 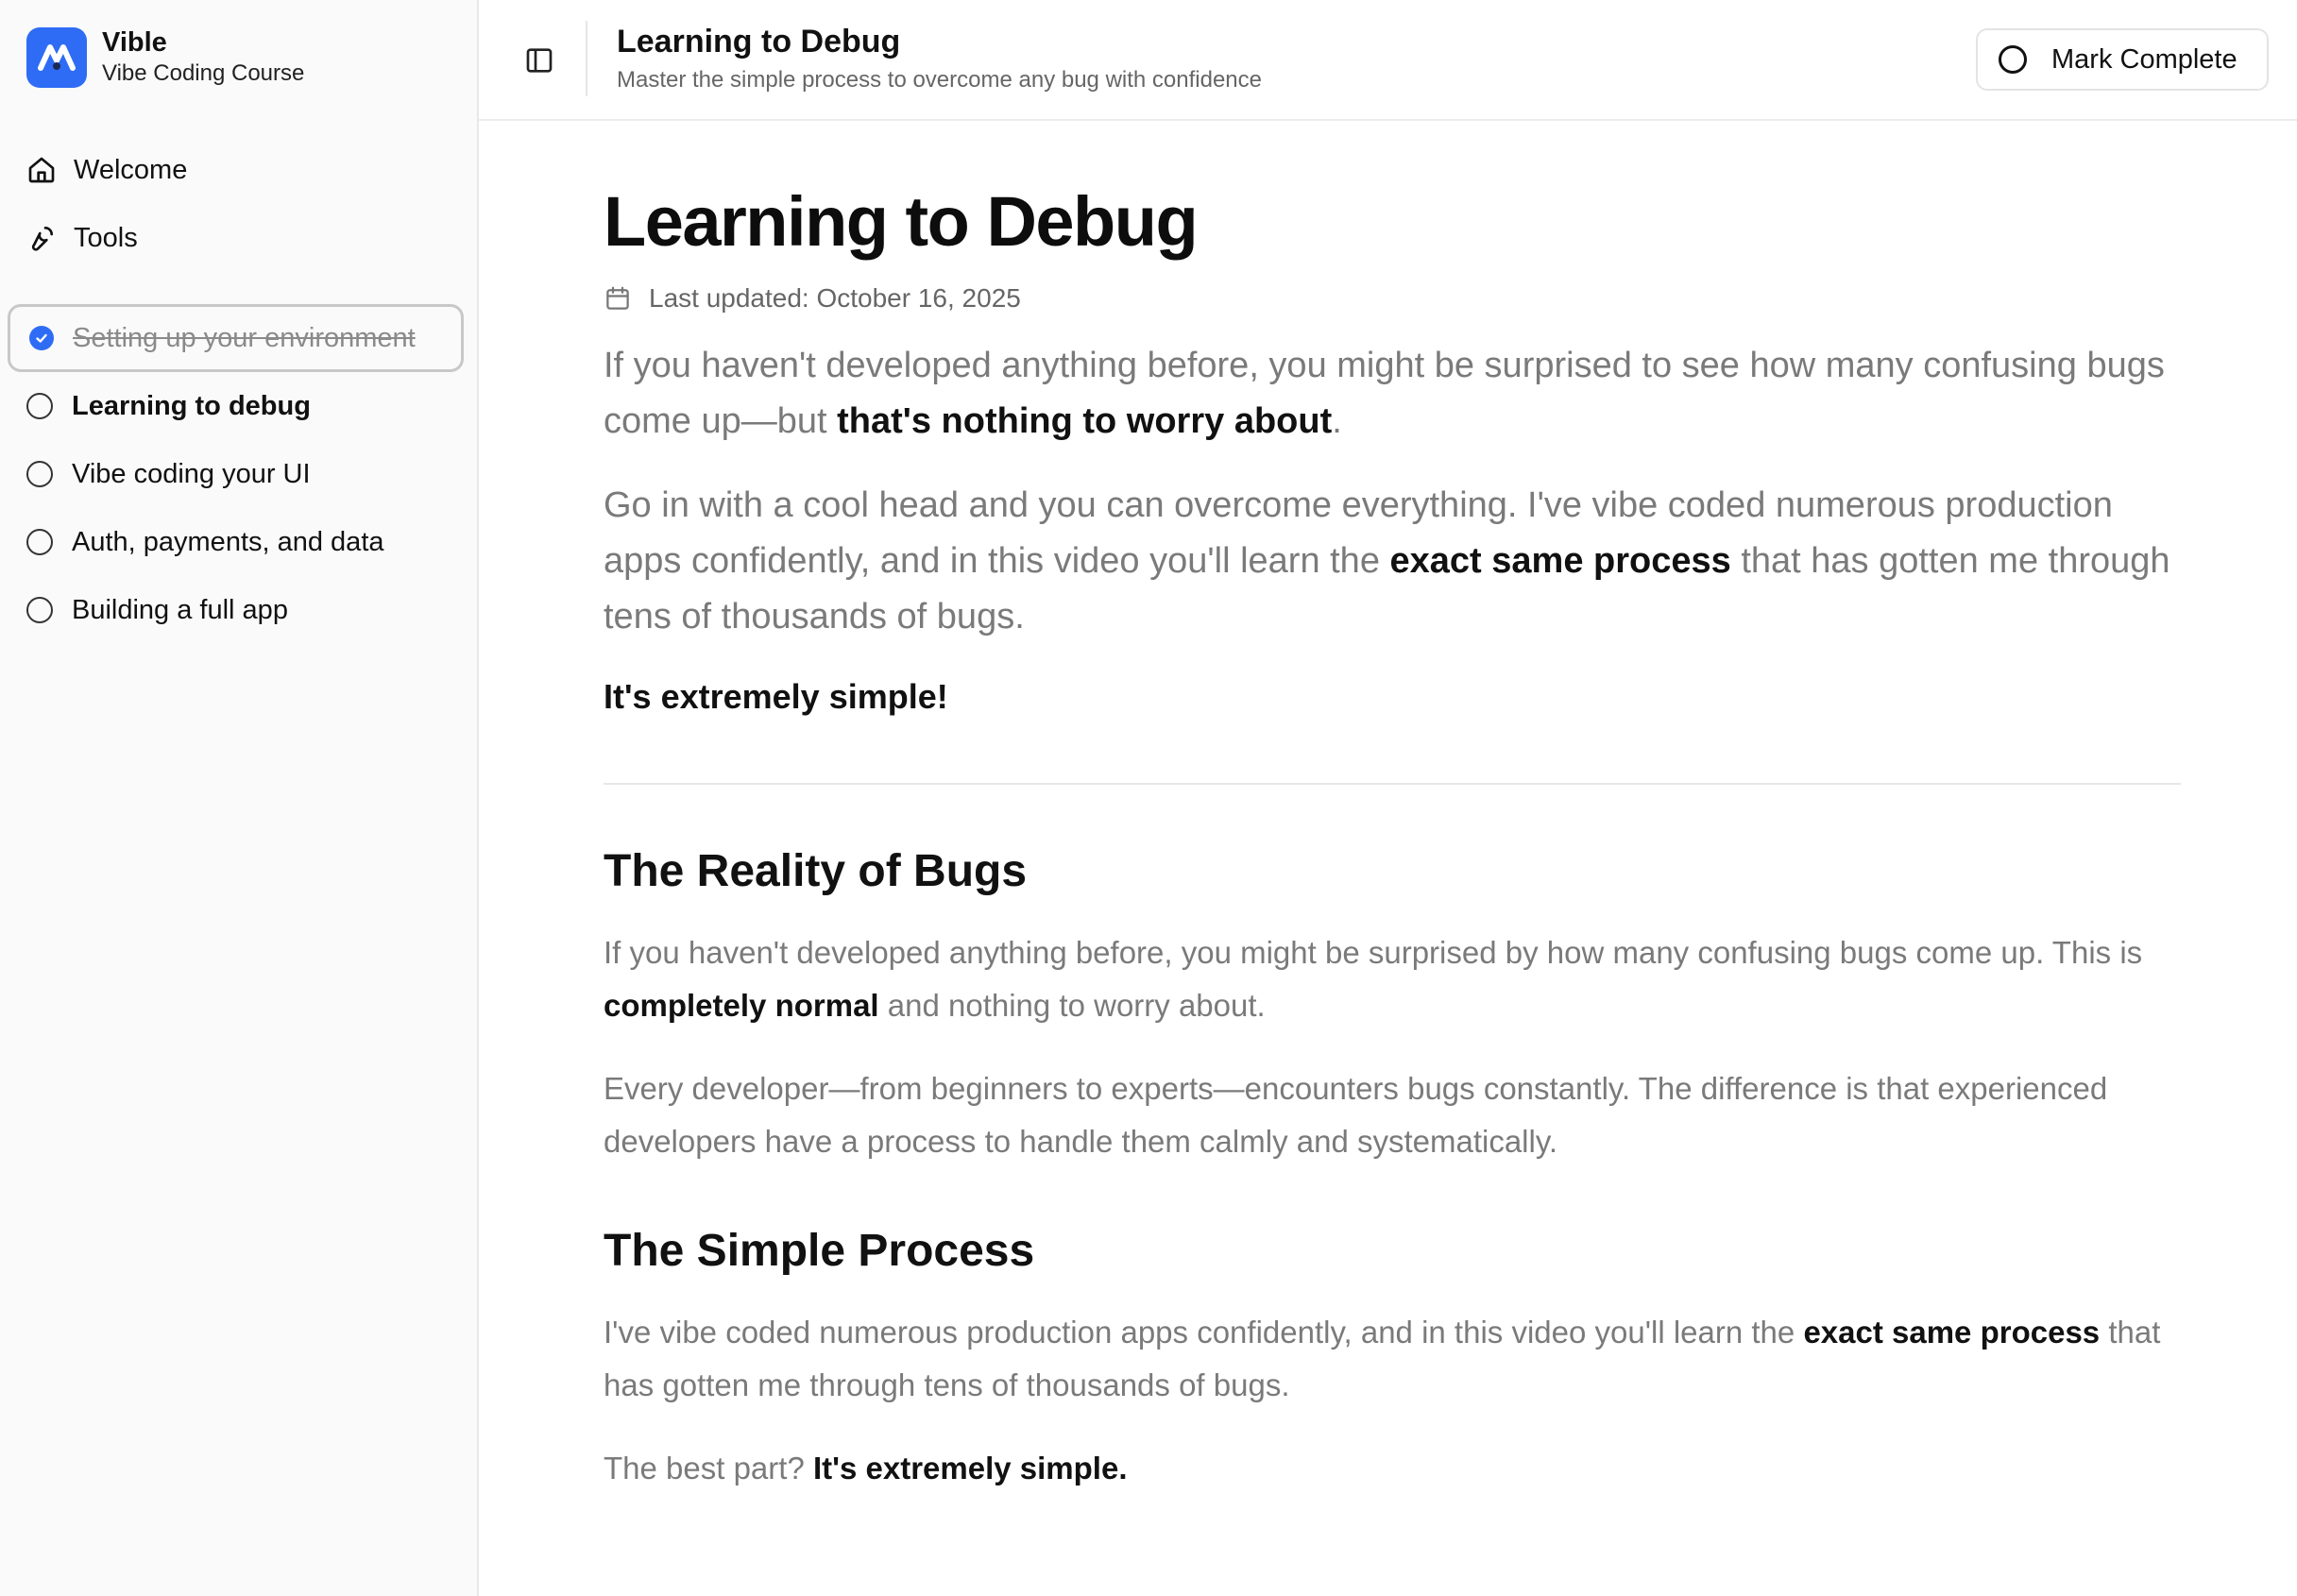 What do you see at coordinates (819, 1251) in the screenshot?
I see `section-heading-process: The Simple Process` at bounding box center [819, 1251].